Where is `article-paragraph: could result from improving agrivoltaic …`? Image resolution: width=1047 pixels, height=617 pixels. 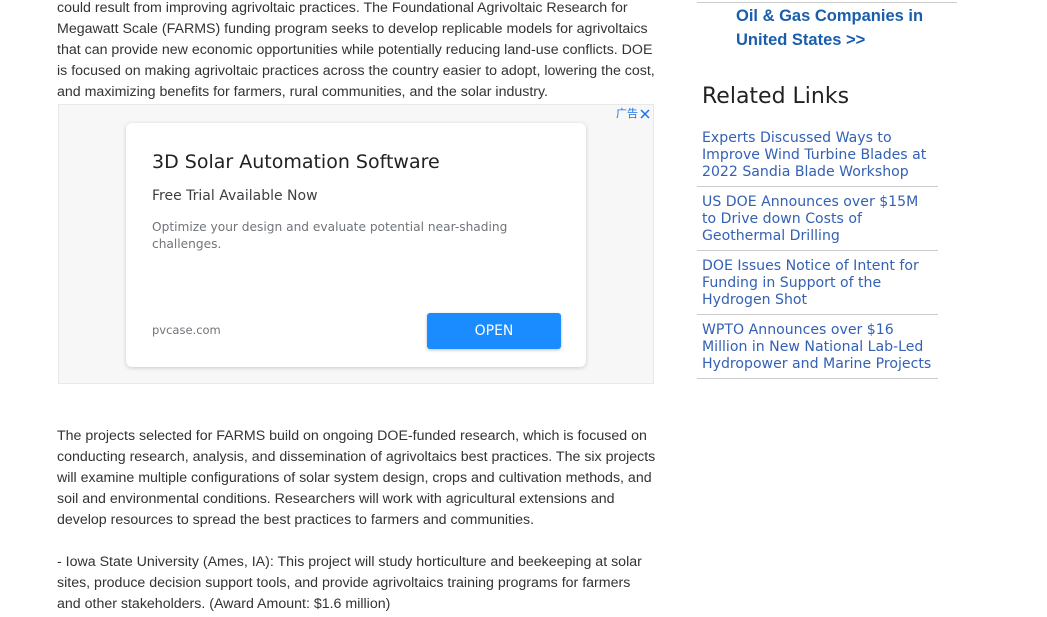
article-paragraph: could result from improving agrivoltaic … is located at coordinates (356, 50).